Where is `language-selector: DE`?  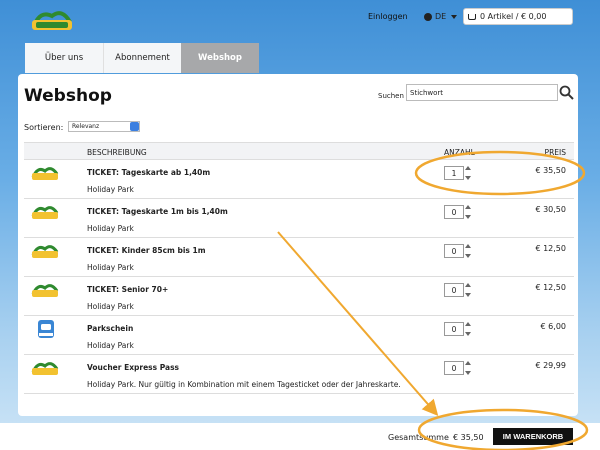 language-selector: DE is located at coordinates (441, 16).